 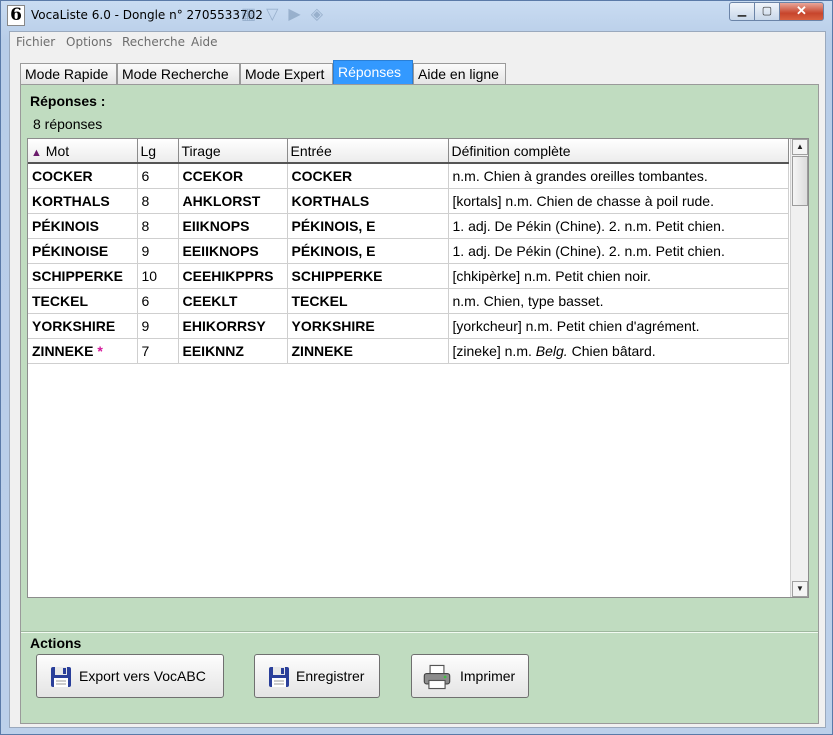 I want to click on cell-mot: KORTHALS, so click(x=83, y=201).